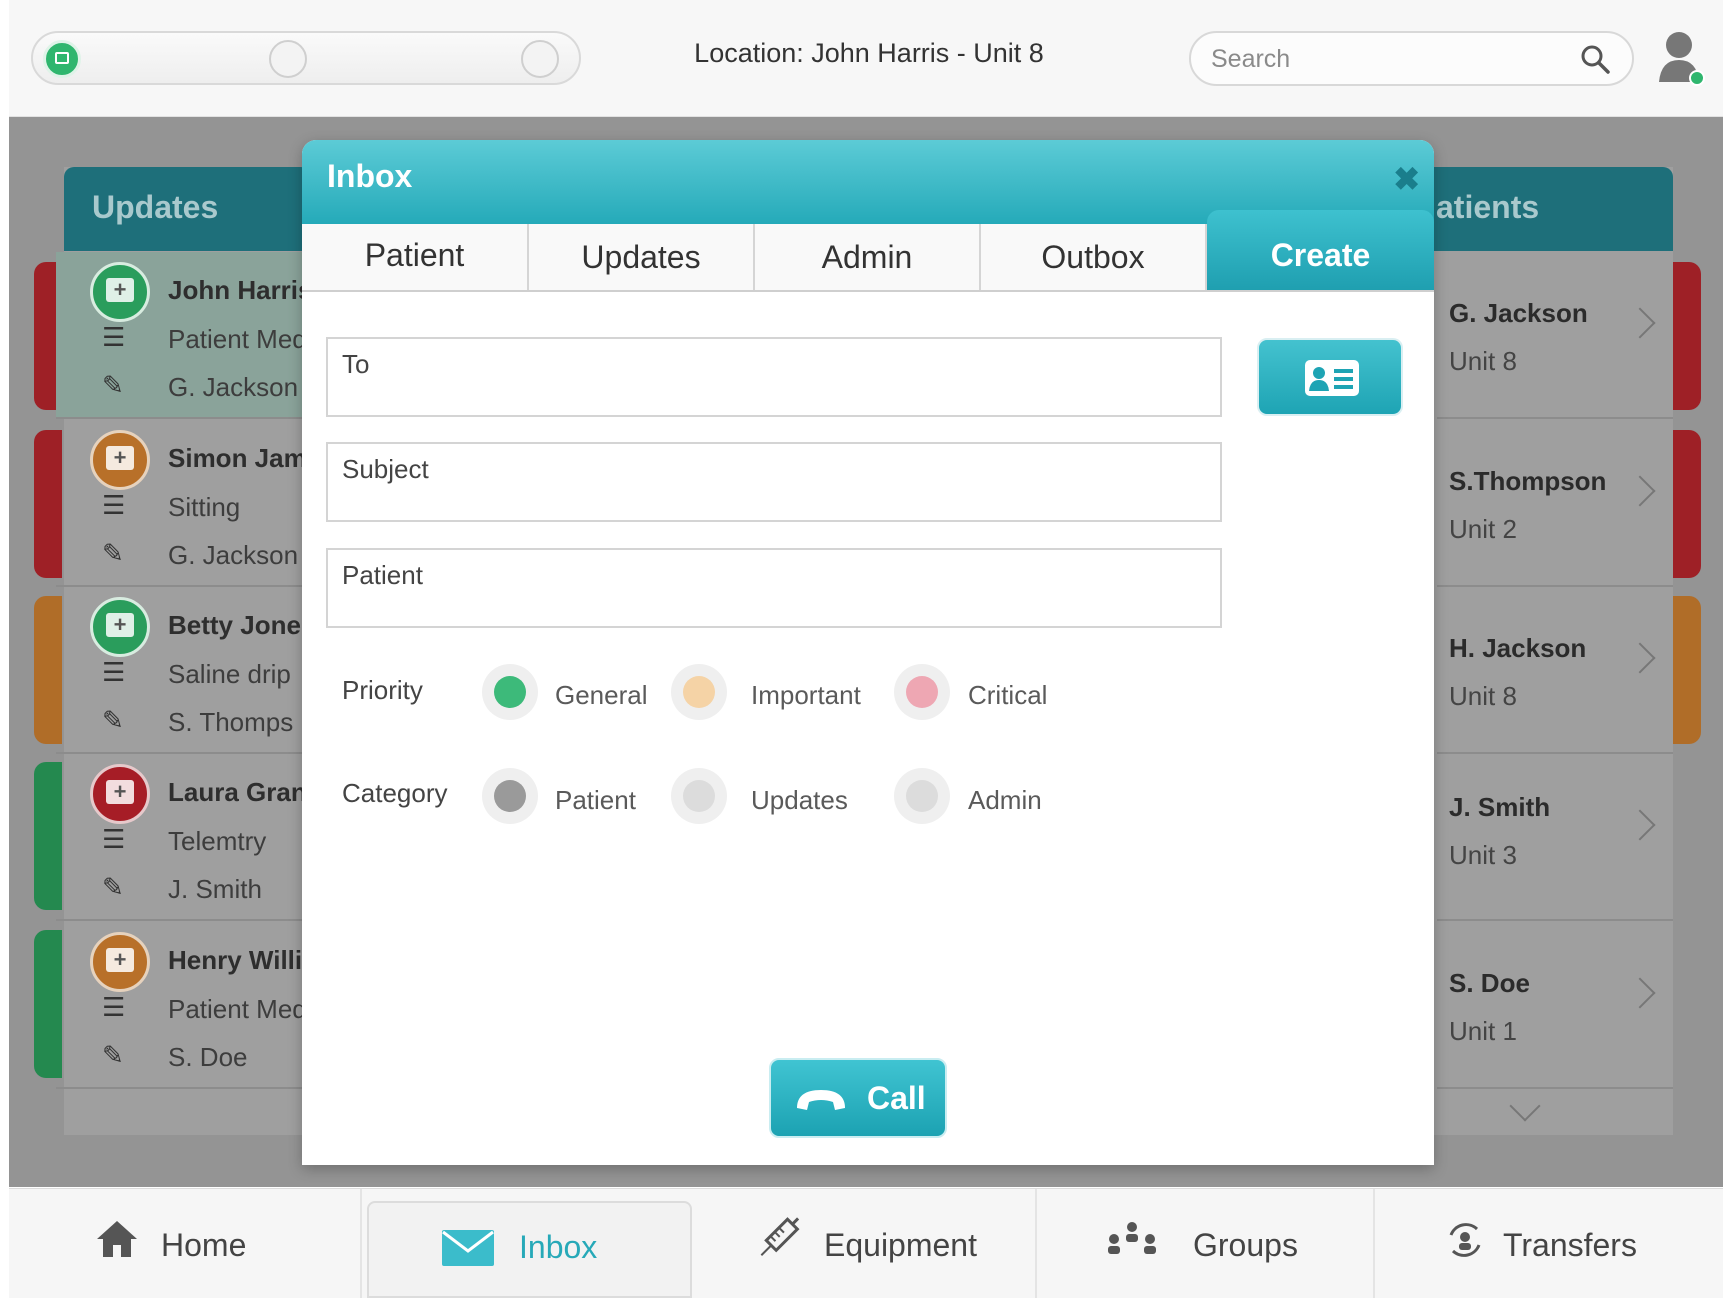 The image size is (1723, 1298). Describe the element at coordinates (183, 837) in the screenshot. I see `update-row: Laura Gran ☰ Telemtry ✎ J. Smith` at that location.